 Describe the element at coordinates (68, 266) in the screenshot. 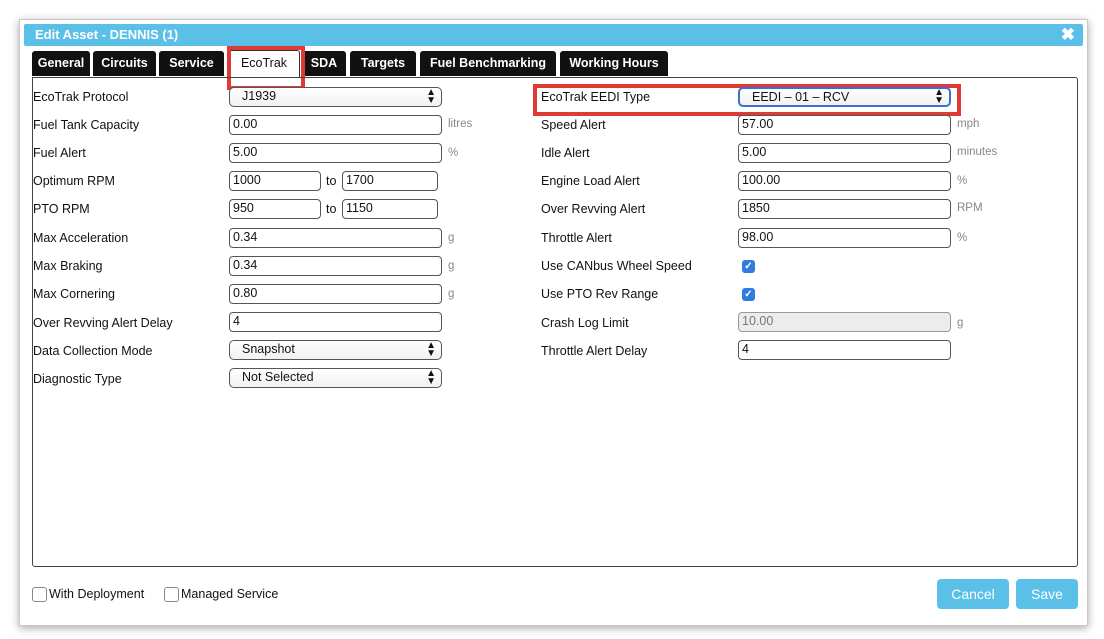

I see `max-braking-label: Max Braking` at that location.